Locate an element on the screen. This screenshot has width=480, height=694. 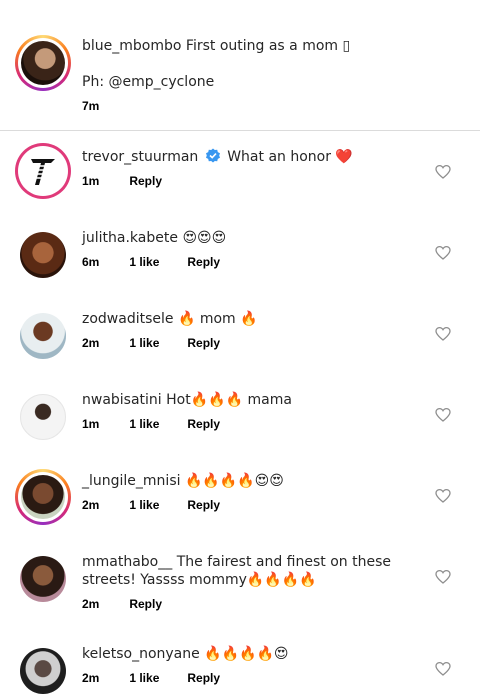
comment-row: keletso_nonyane 🔥🔥🔥🔥😍 2m 1 like Reply is located at coordinates (240, 661).